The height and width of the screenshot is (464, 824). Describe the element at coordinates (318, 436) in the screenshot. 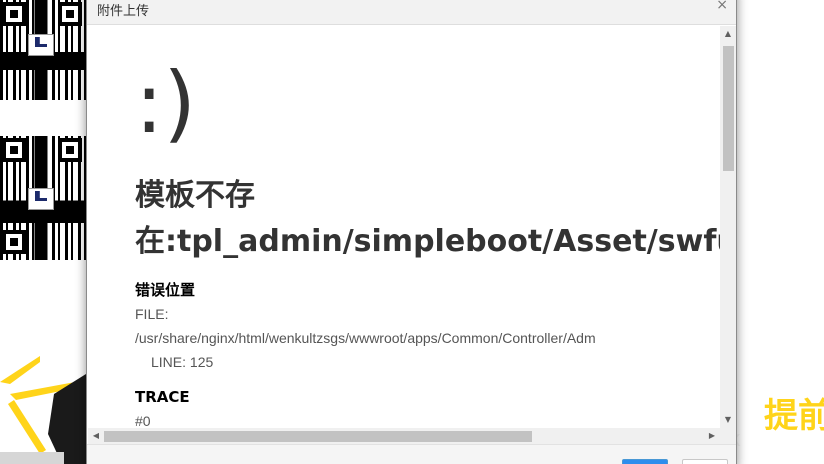

I see `horizontal-scroll-thumb` at that location.